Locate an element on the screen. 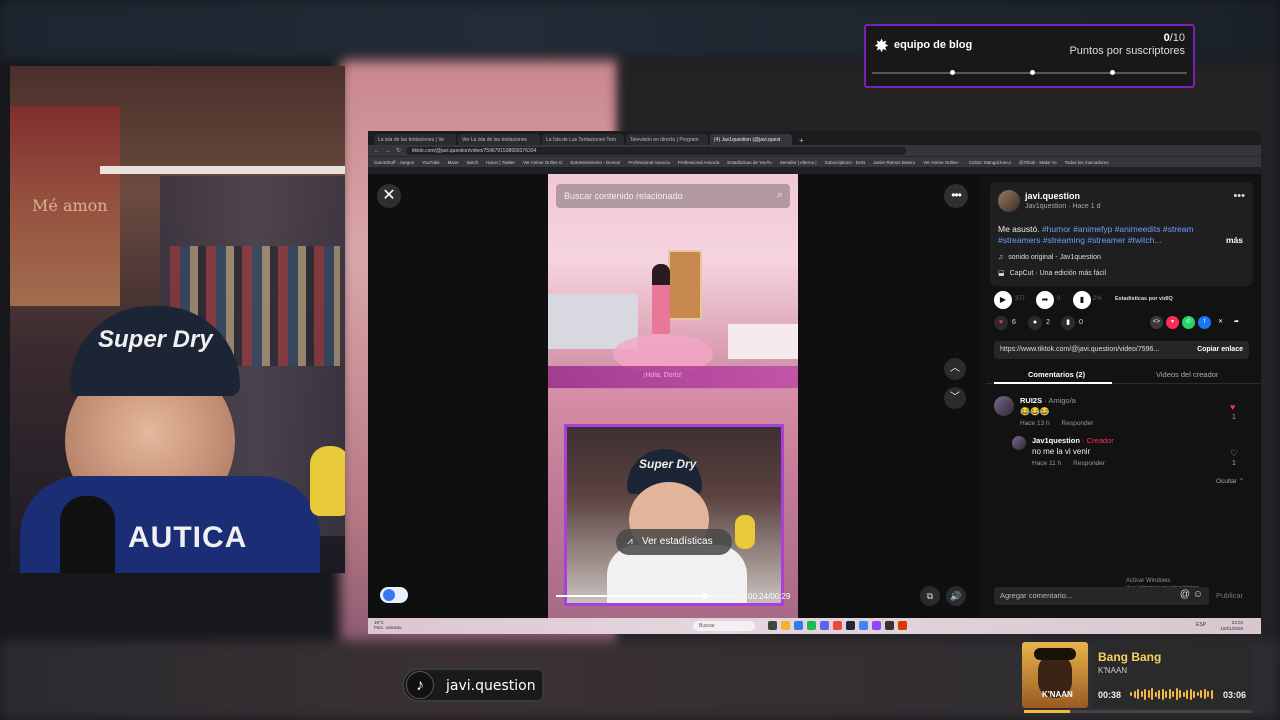  chevron-up-icon: ︿ is located at coordinates (955, 369).